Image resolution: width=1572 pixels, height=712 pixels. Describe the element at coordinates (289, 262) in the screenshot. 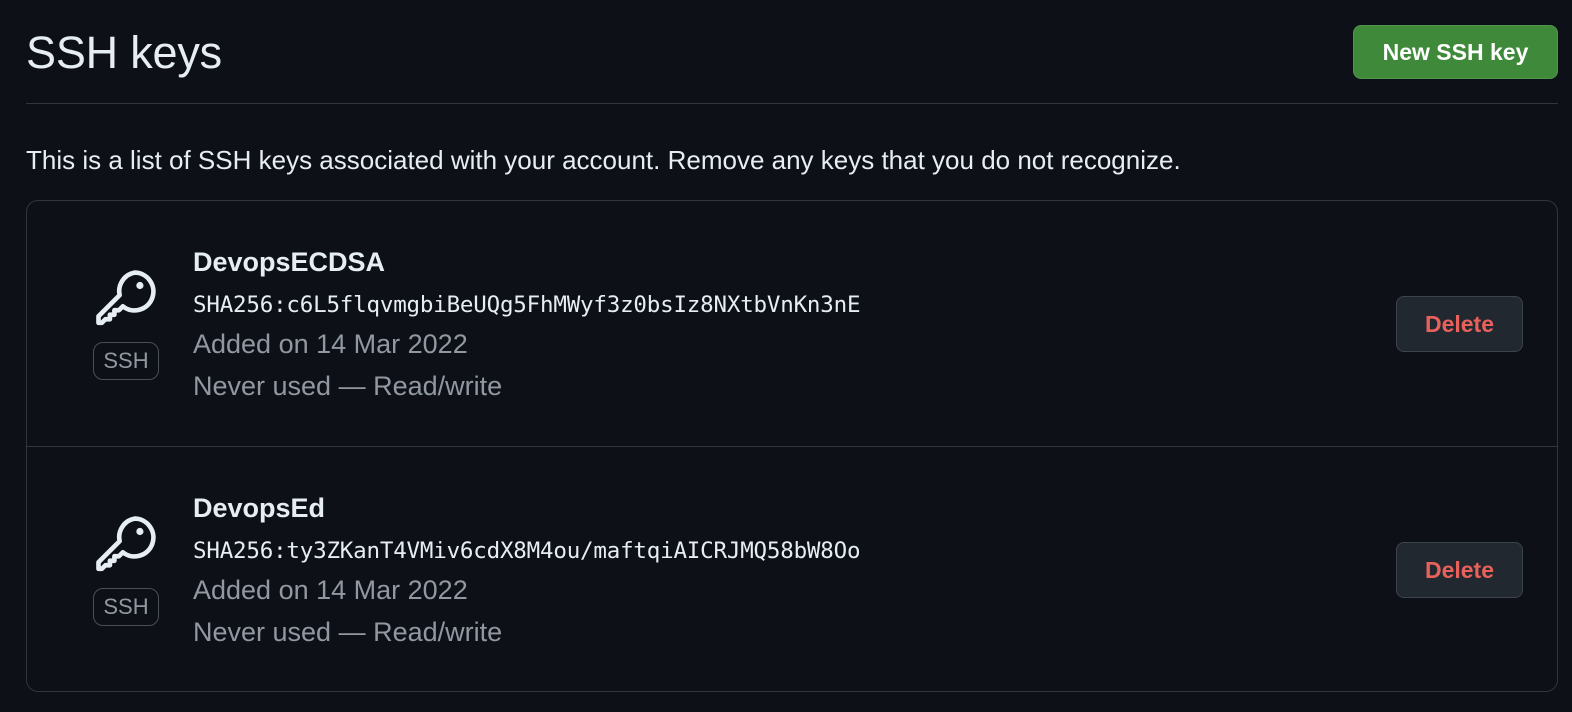

I see `key-name: DevopsECDSA` at that location.